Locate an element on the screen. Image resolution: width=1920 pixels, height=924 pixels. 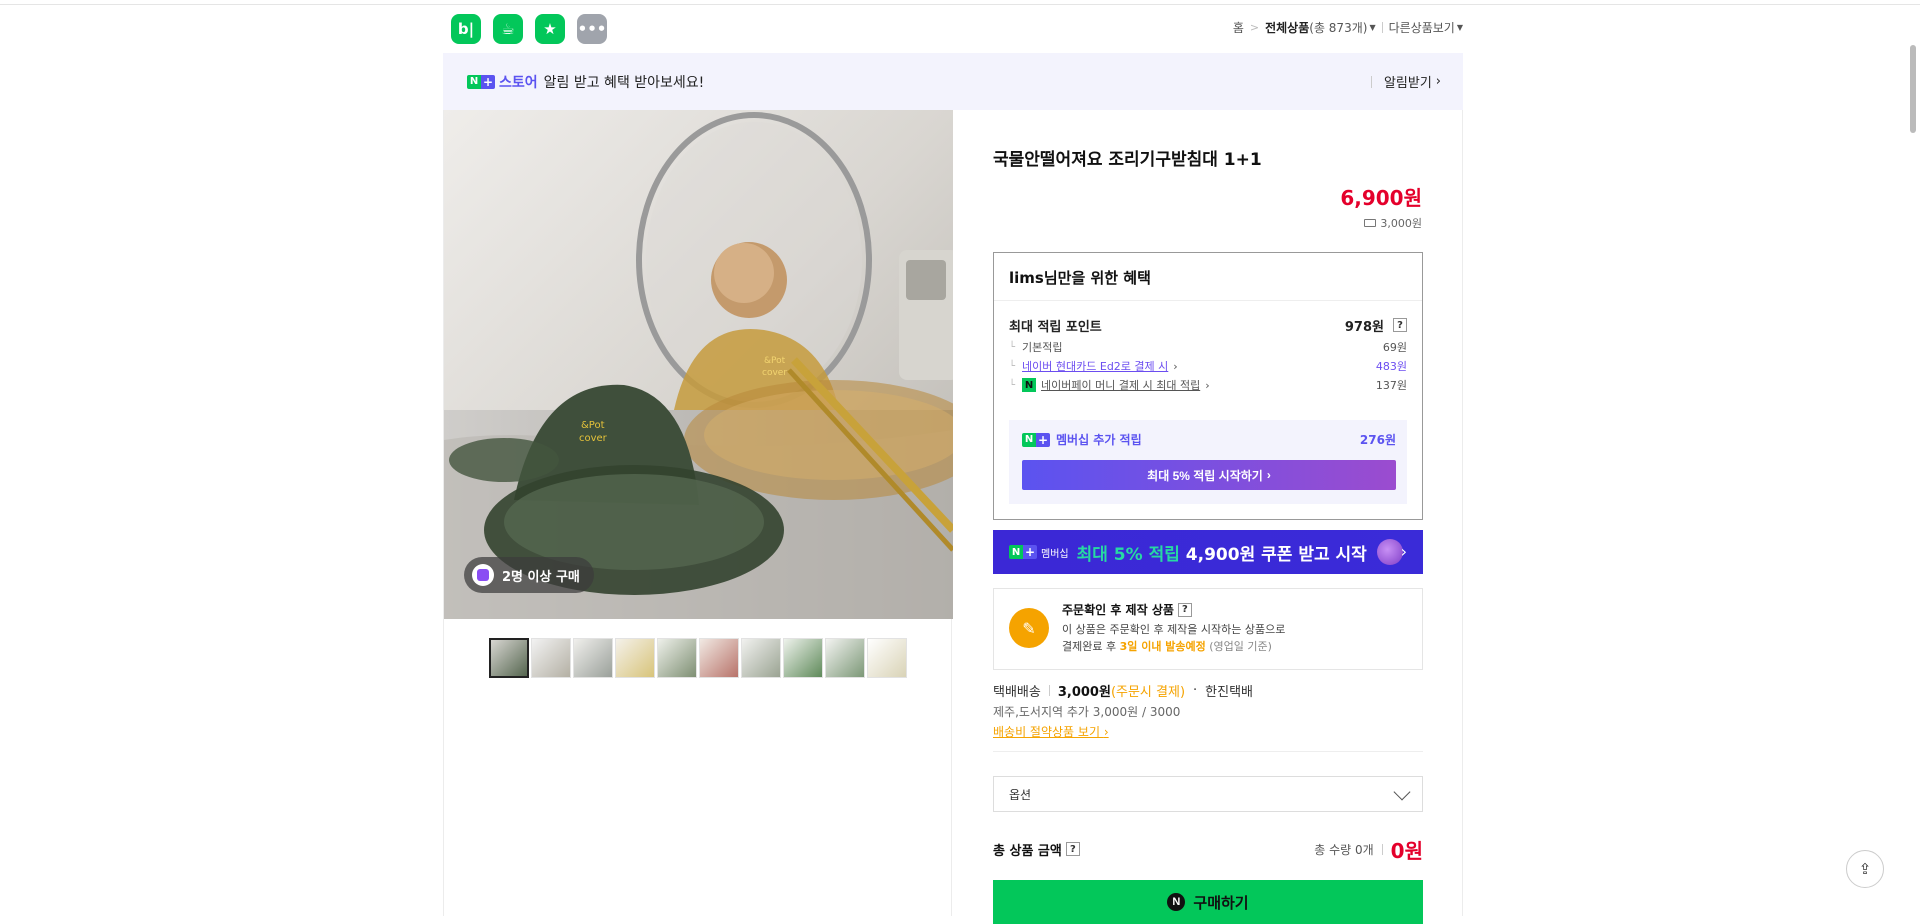
option-select: 옵션 is located at coordinates (1208, 794).